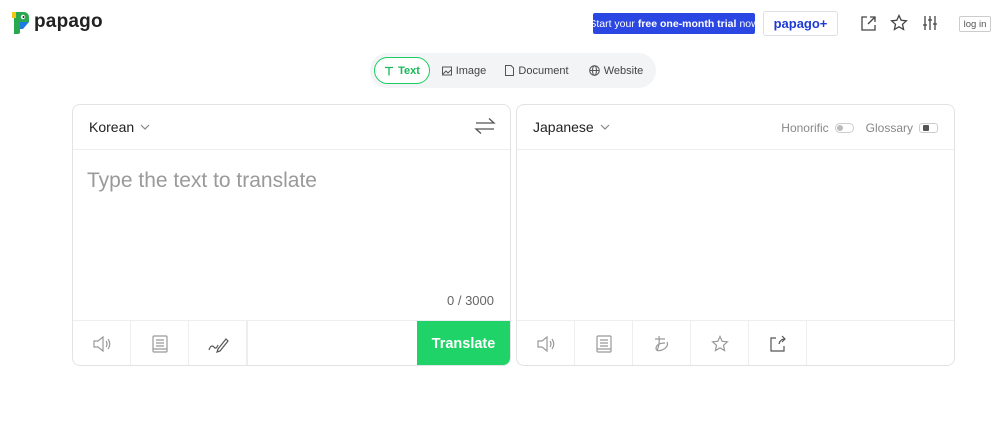 The width and height of the screenshot is (1000, 434). I want to click on target-language-label: Japanese, so click(563, 127).